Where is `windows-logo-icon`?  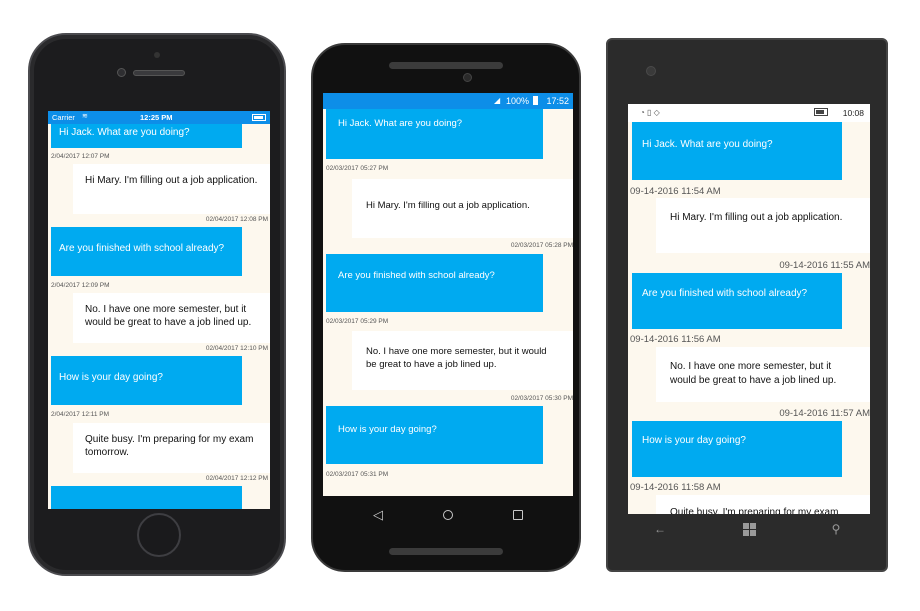 windows-logo-icon is located at coordinates (749, 529).